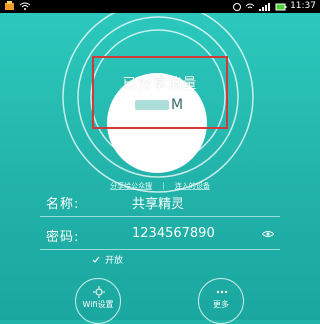 This screenshot has height=324, width=320. What do you see at coordinates (268, 234) in the screenshot?
I see `eye-icon` at bounding box center [268, 234].